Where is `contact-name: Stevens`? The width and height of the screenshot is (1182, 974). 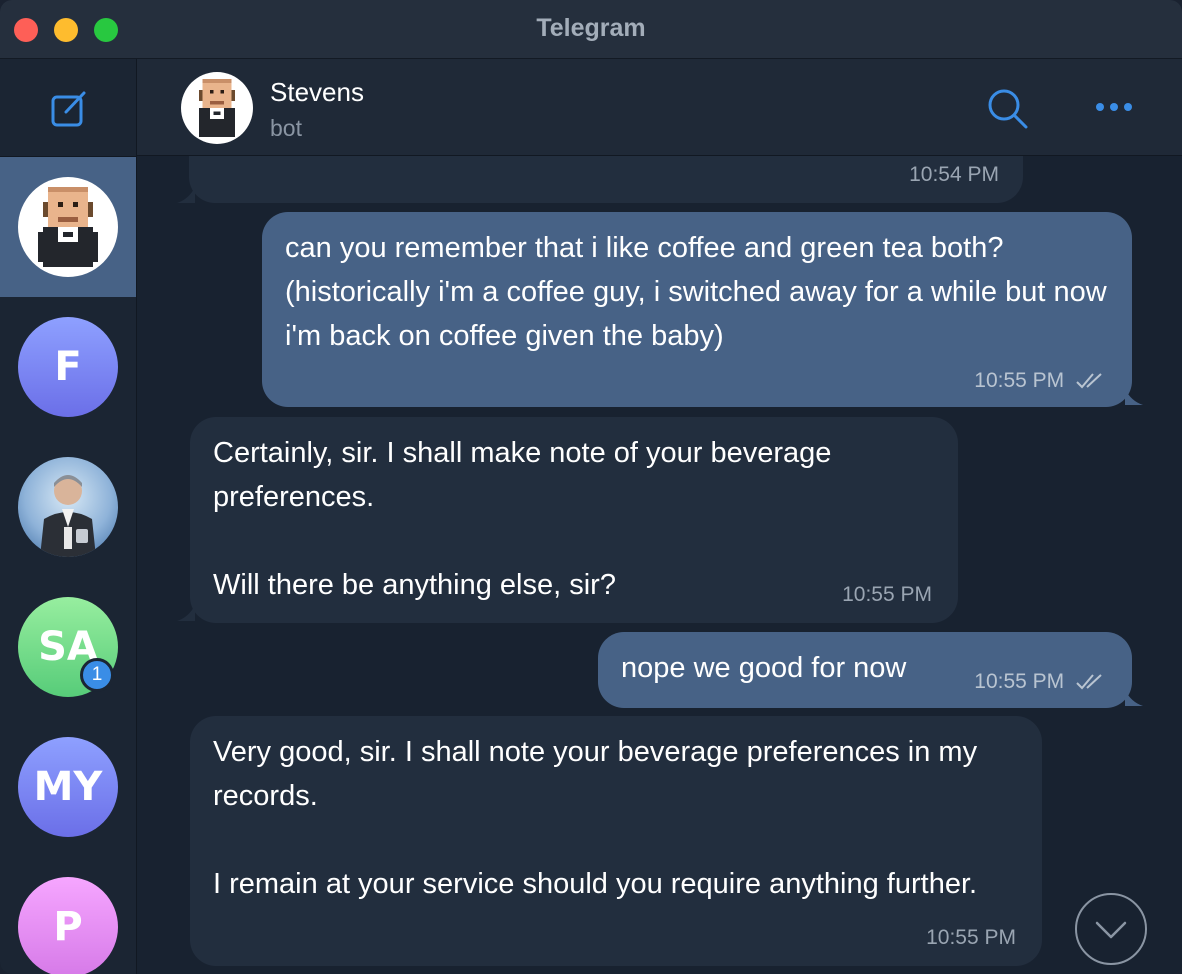
contact-name: Stevens is located at coordinates (317, 92).